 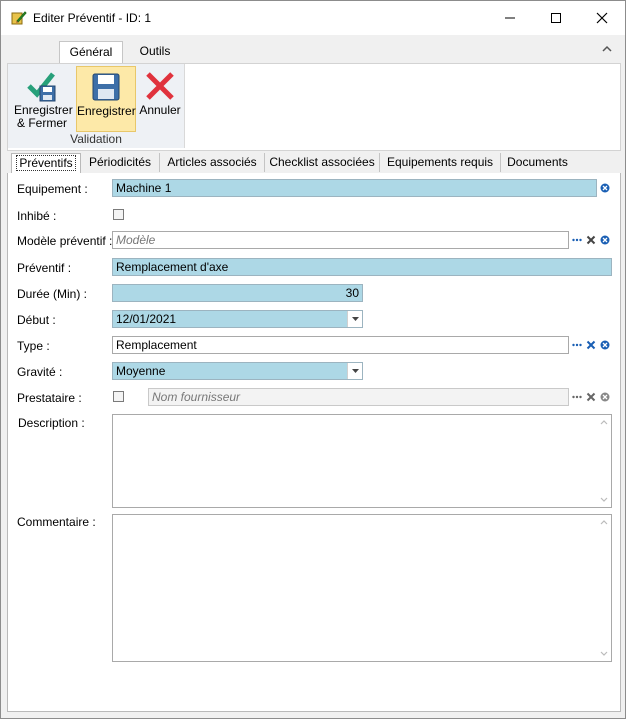 I want to click on preventif-field: Remplacement d'axe, so click(x=362, y=267).